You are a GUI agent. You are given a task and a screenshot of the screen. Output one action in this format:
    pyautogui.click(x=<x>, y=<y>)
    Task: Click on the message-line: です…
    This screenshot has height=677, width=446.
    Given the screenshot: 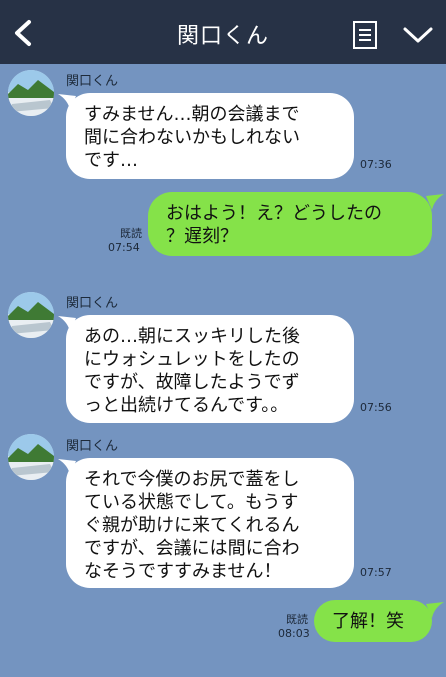 What is the action you would take?
    pyautogui.click(x=111, y=160)
    